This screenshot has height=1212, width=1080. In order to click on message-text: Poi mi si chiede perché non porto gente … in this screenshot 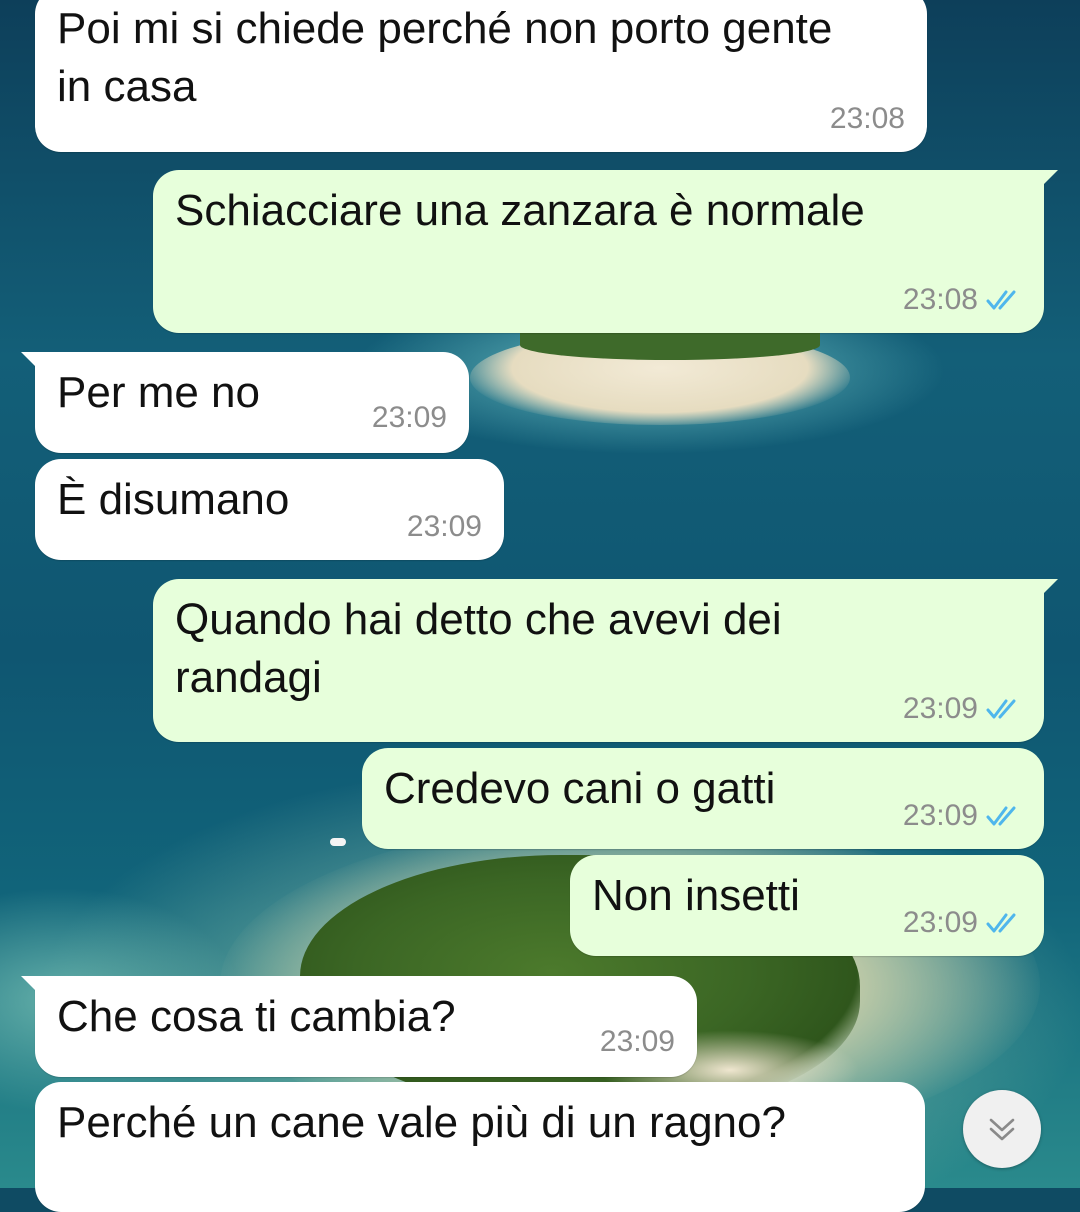, I will do `click(445, 57)`.